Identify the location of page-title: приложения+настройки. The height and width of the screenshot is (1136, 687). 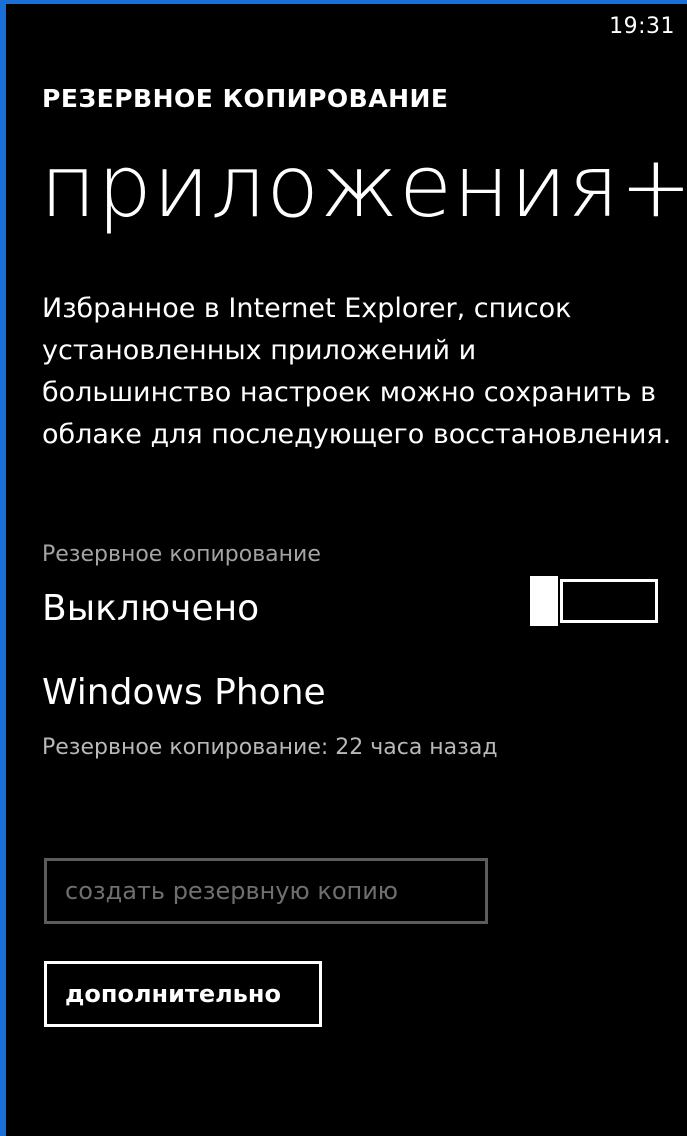
(363, 187).